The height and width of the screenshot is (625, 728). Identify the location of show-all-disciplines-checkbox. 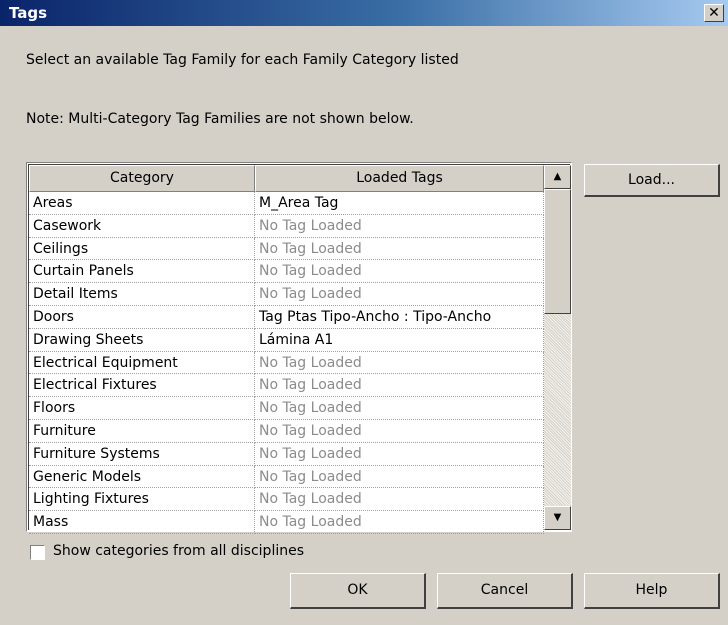
(37, 552).